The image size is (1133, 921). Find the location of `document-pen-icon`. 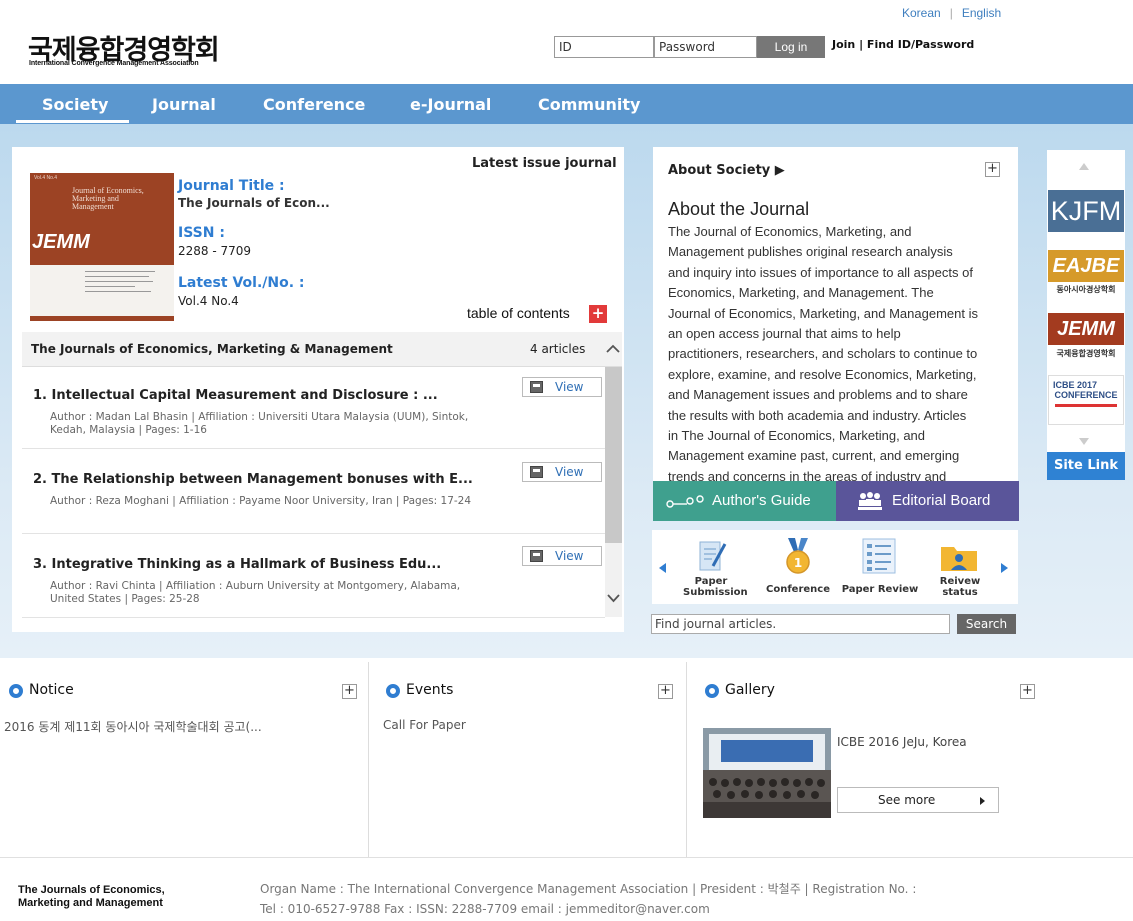

document-pen-icon is located at coordinates (713, 556).